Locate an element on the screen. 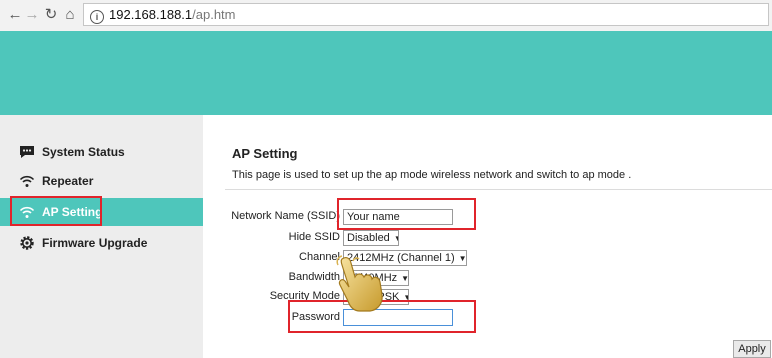  hide-ssid-value: Disabled is located at coordinates (368, 238).